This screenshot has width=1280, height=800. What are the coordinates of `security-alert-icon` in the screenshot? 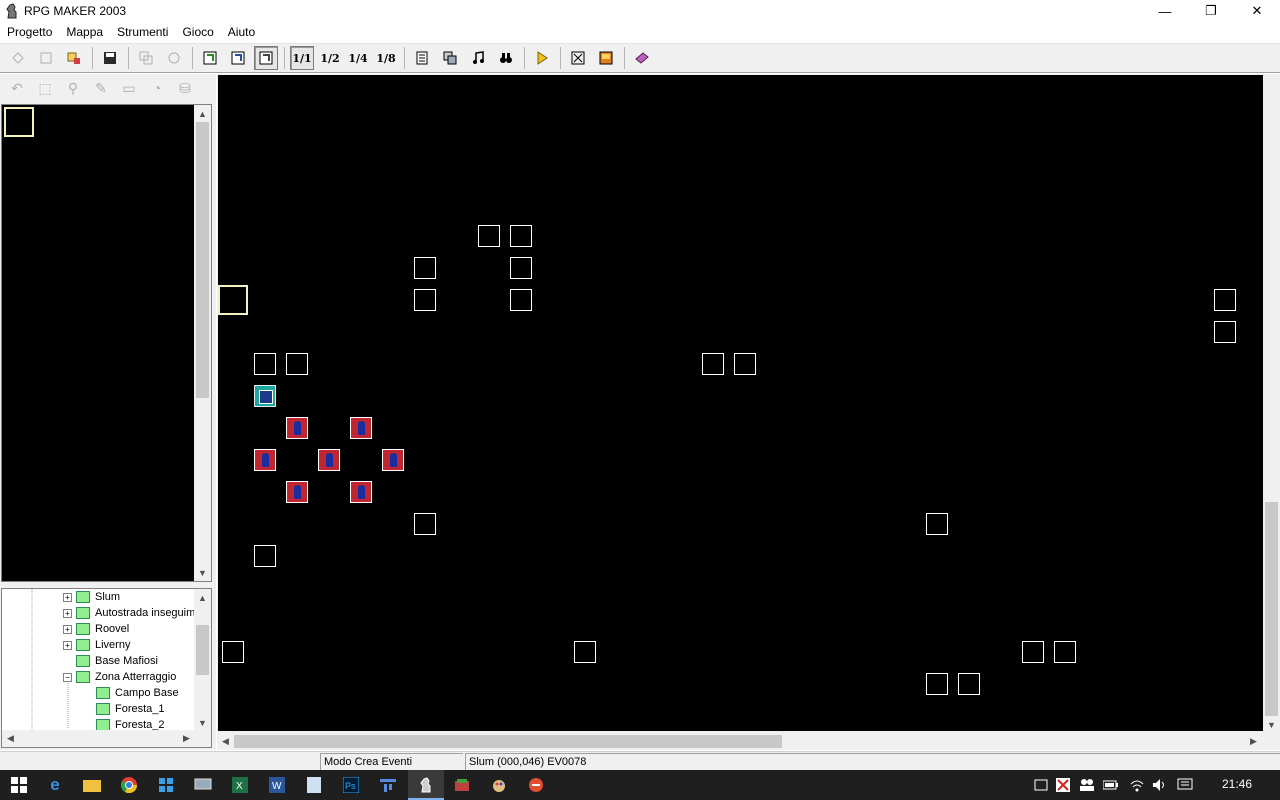 It's located at (1063, 785).